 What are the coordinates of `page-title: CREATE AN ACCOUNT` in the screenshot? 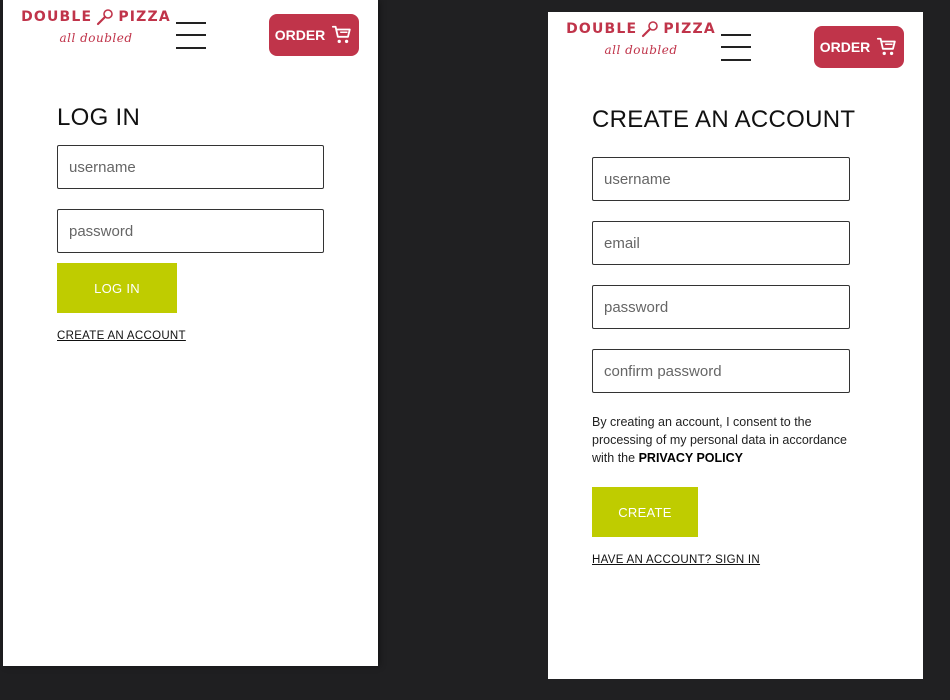 It's located at (724, 119).